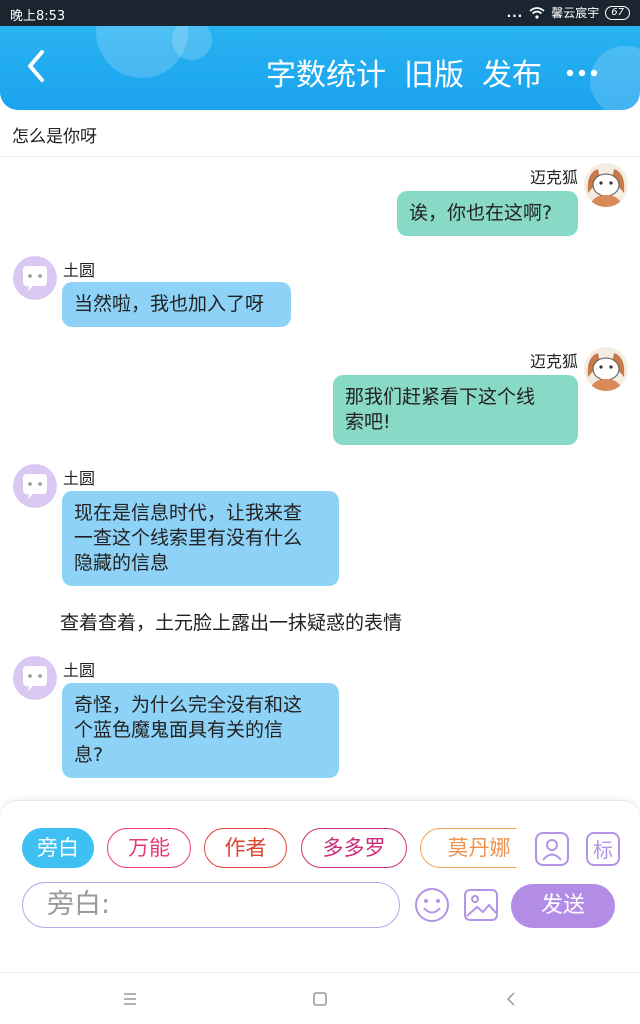 The height and width of the screenshot is (1024, 640). I want to click on bubble-line: 一查这个线索里有没有什么, so click(188, 538).